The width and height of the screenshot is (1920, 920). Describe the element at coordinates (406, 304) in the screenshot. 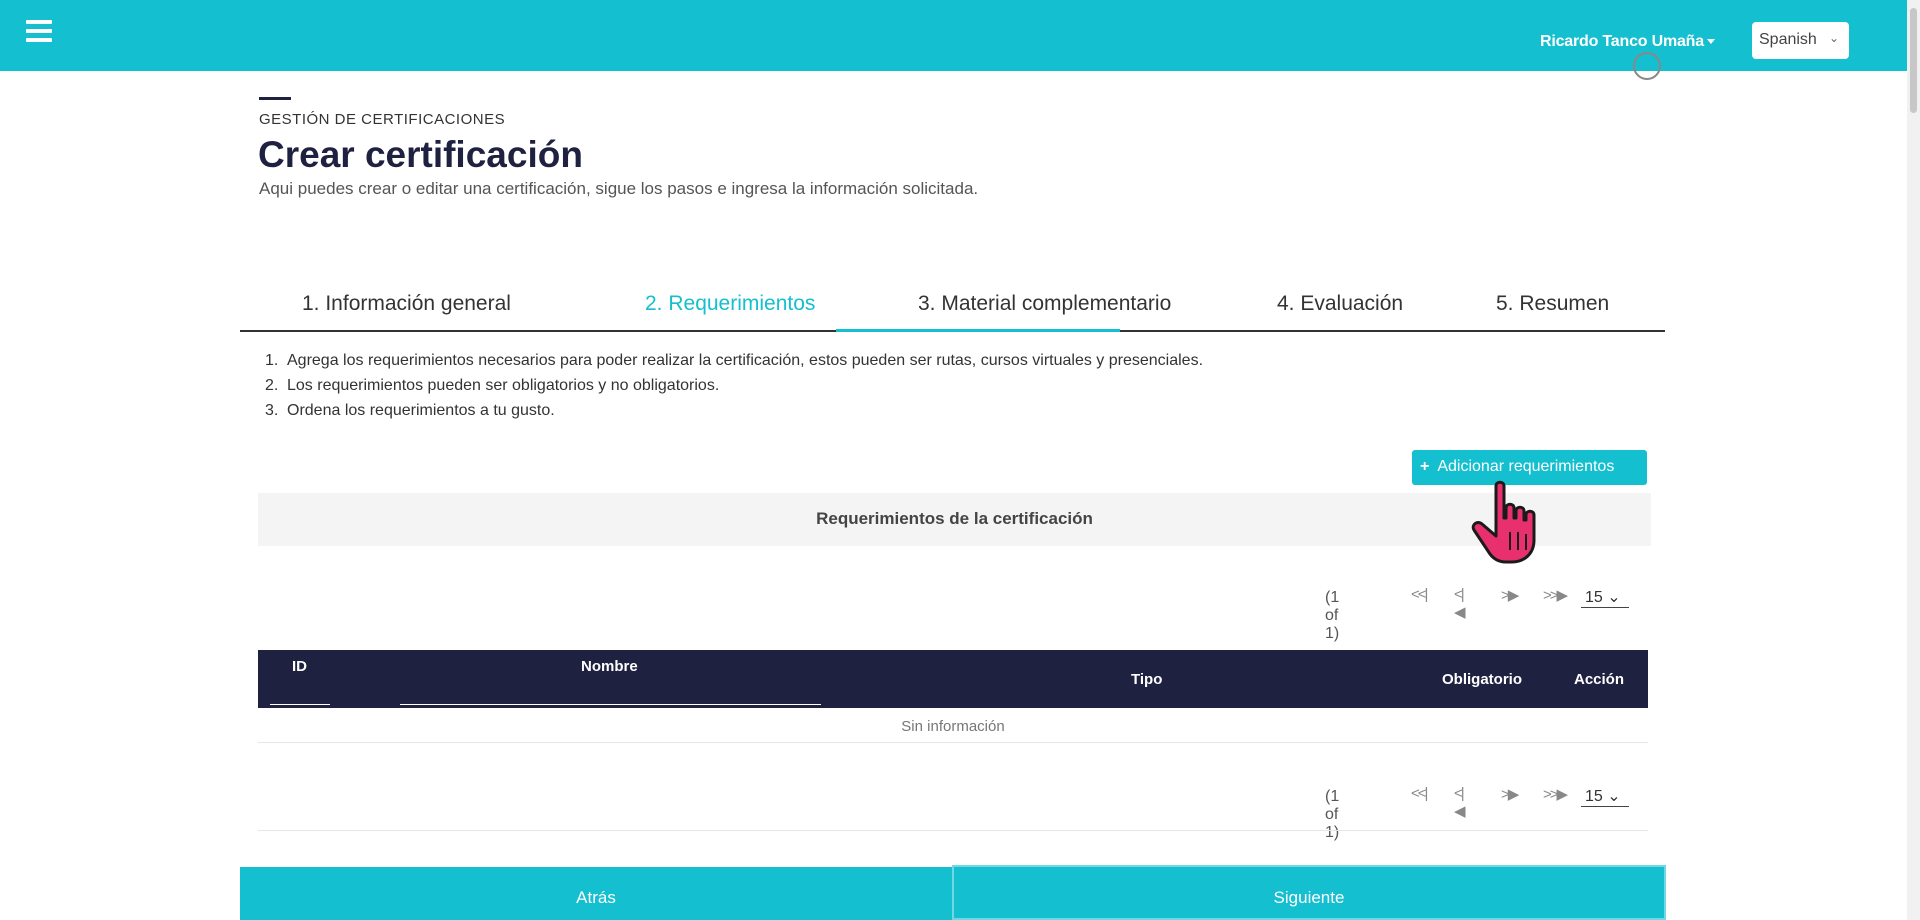

I see `tab-informacion-general: 1. Información general` at that location.